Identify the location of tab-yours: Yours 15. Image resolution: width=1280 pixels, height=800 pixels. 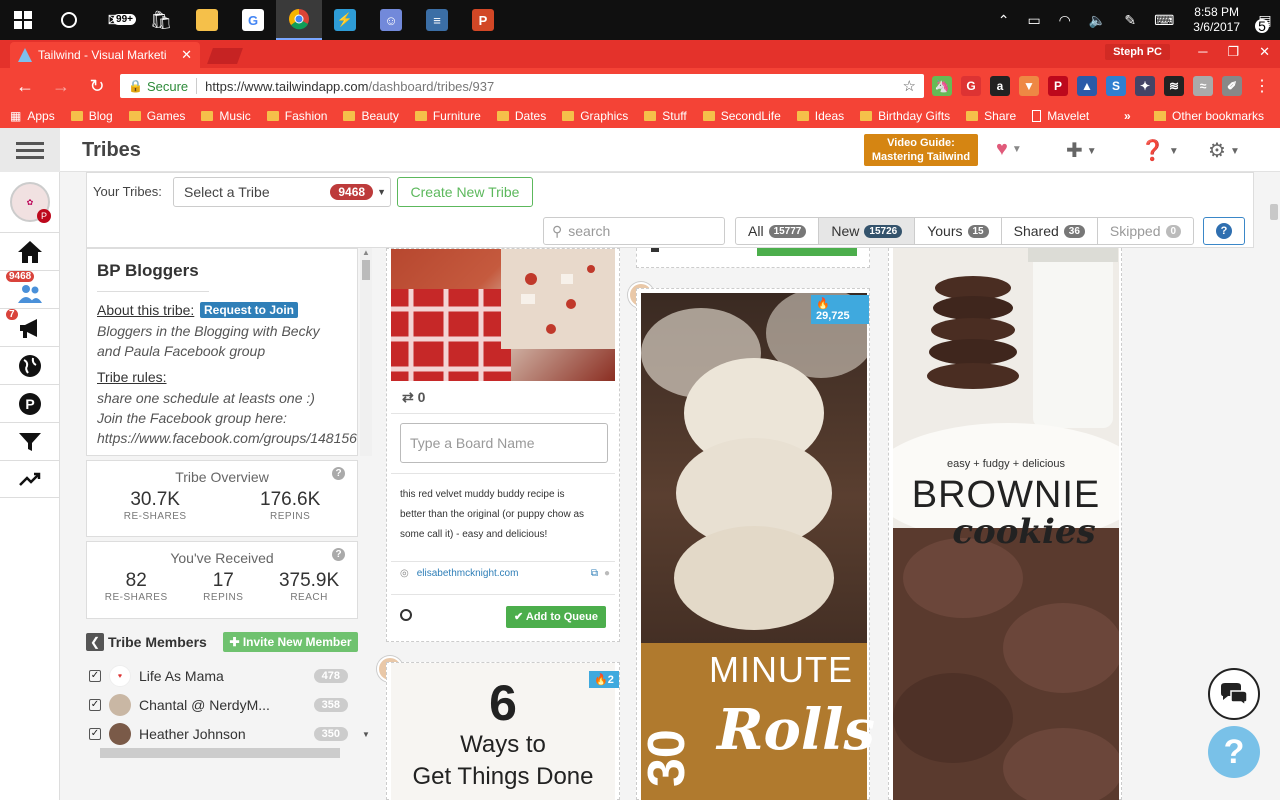
(958, 231).